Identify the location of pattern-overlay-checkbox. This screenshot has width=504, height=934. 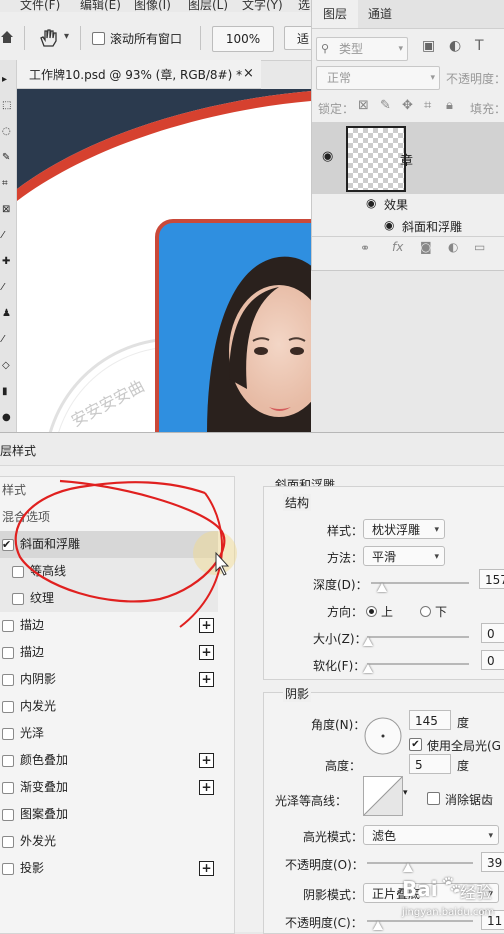
(8, 815).